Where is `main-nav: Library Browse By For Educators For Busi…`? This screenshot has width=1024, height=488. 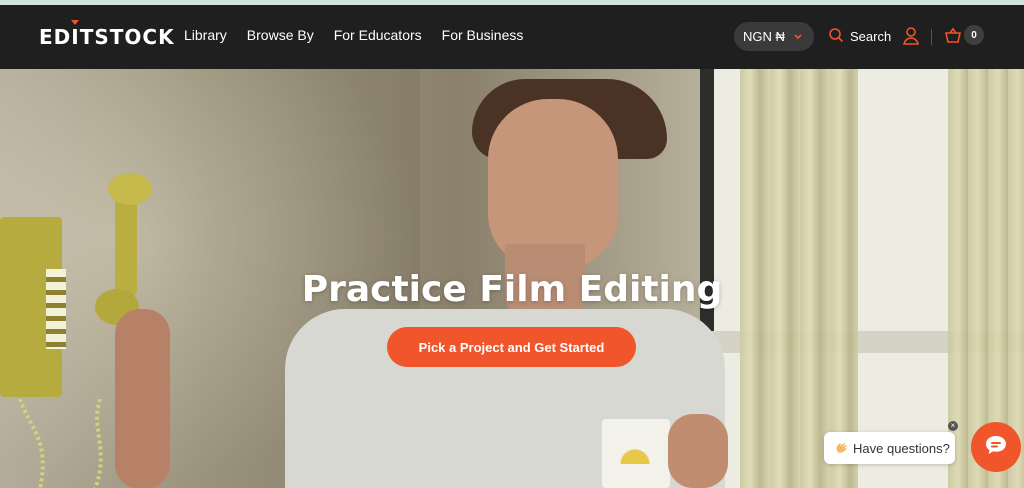
main-nav: Library Browse By For Educators For Busi… is located at coordinates (353, 35).